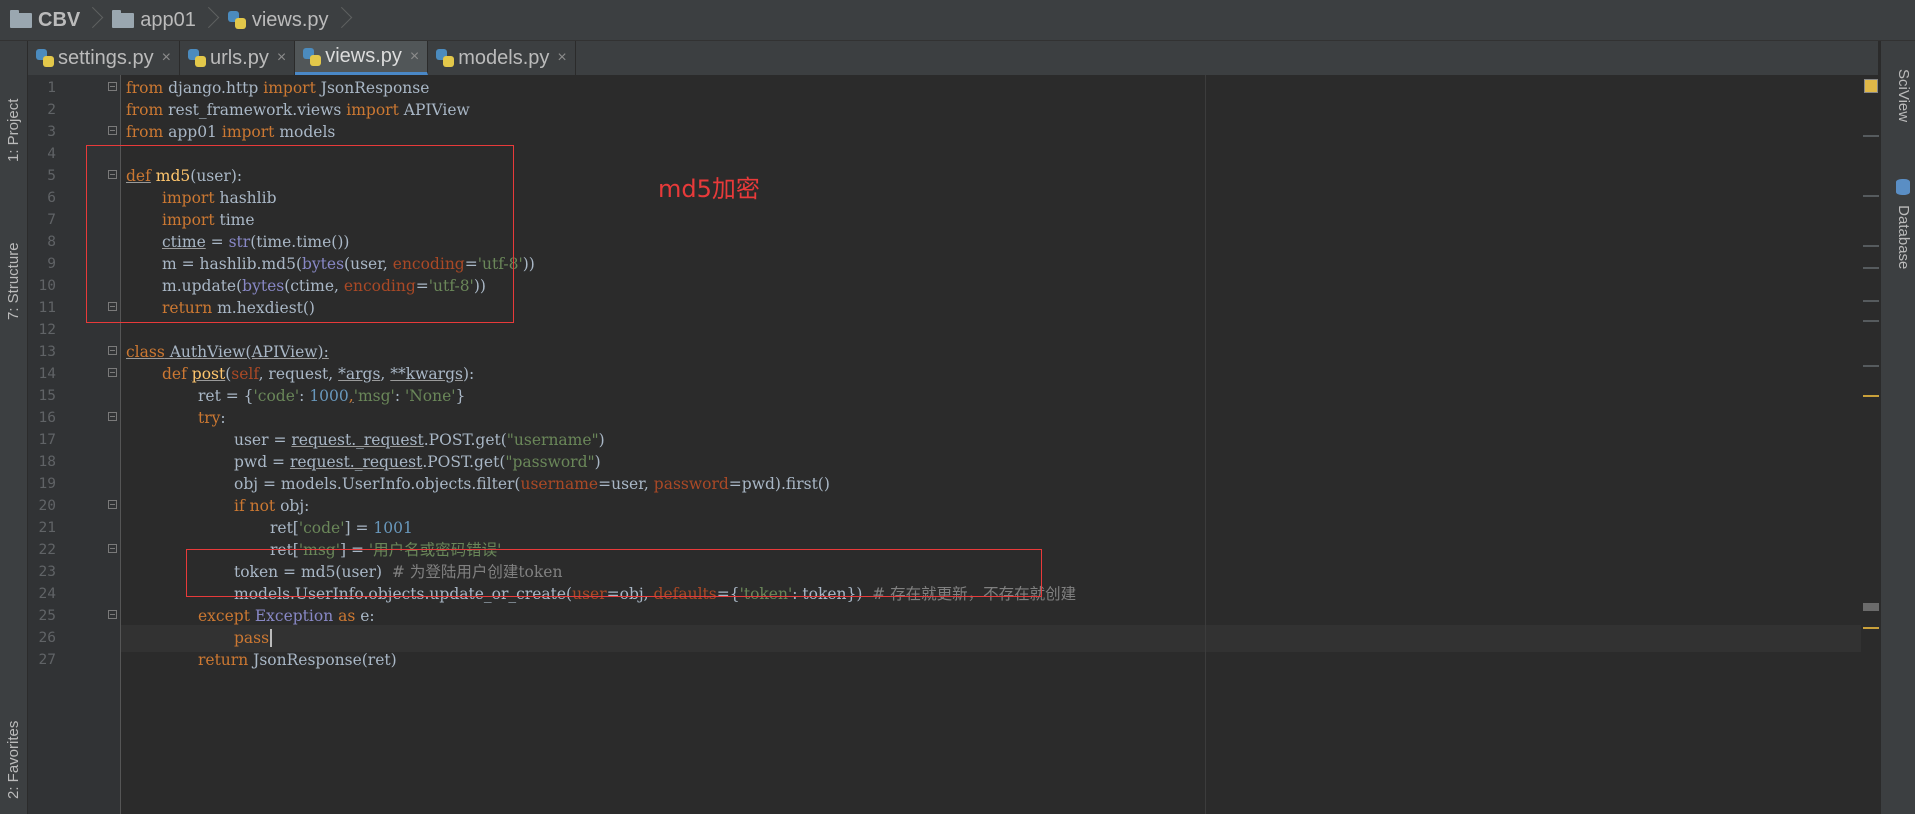 This screenshot has height=814, width=1915. I want to click on breadcrumb-file: views.py, so click(278, 20).